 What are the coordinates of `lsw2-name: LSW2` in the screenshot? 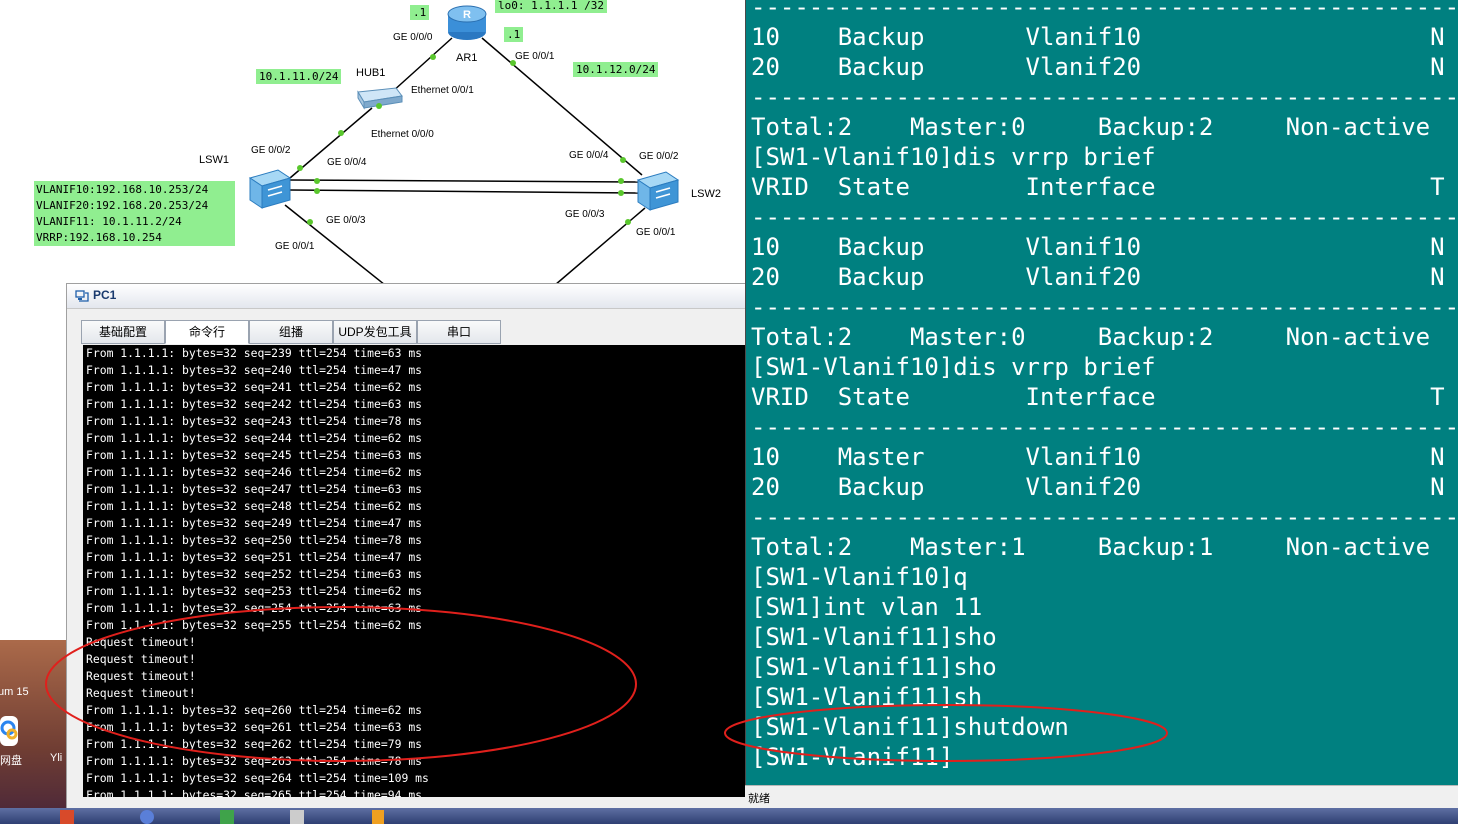 It's located at (706, 194).